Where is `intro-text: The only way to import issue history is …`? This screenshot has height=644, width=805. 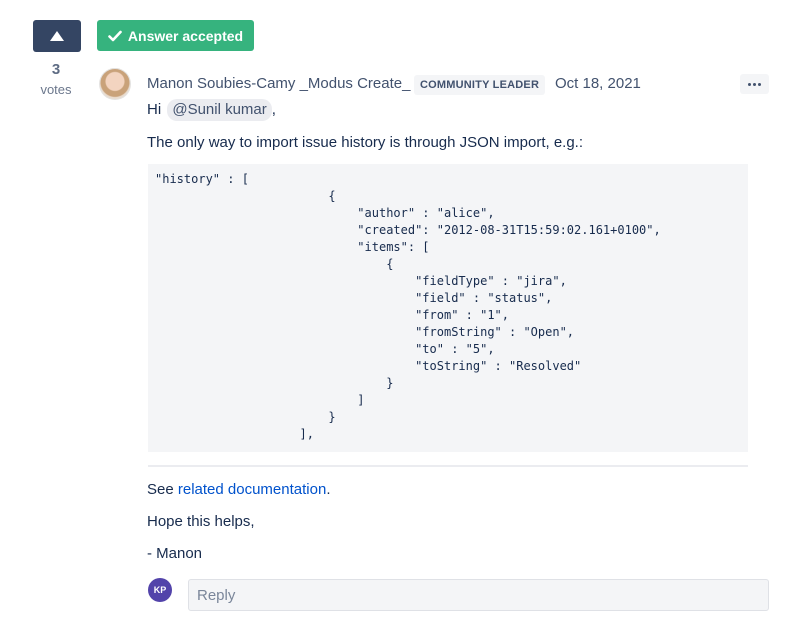 intro-text: The only way to import issue history is … is located at coordinates (365, 142).